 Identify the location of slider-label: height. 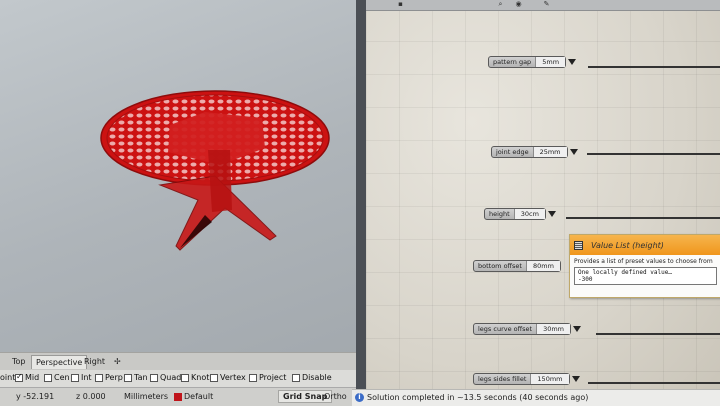
(499, 214).